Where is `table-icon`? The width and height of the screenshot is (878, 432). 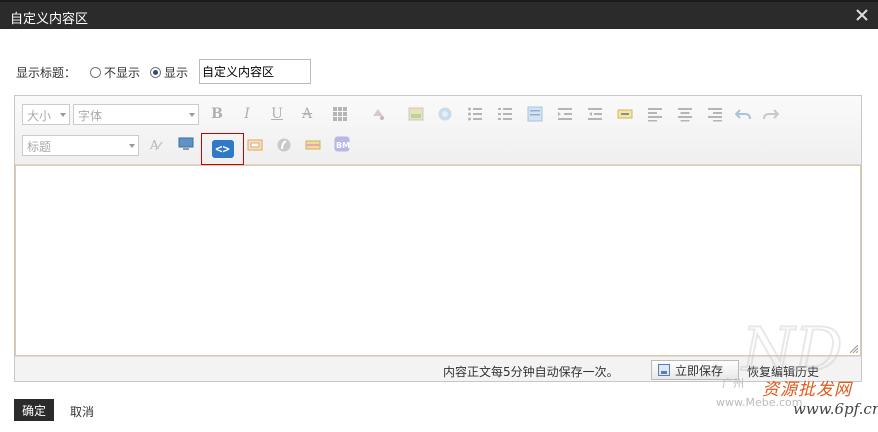 table-icon is located at coordinates (340, 114).